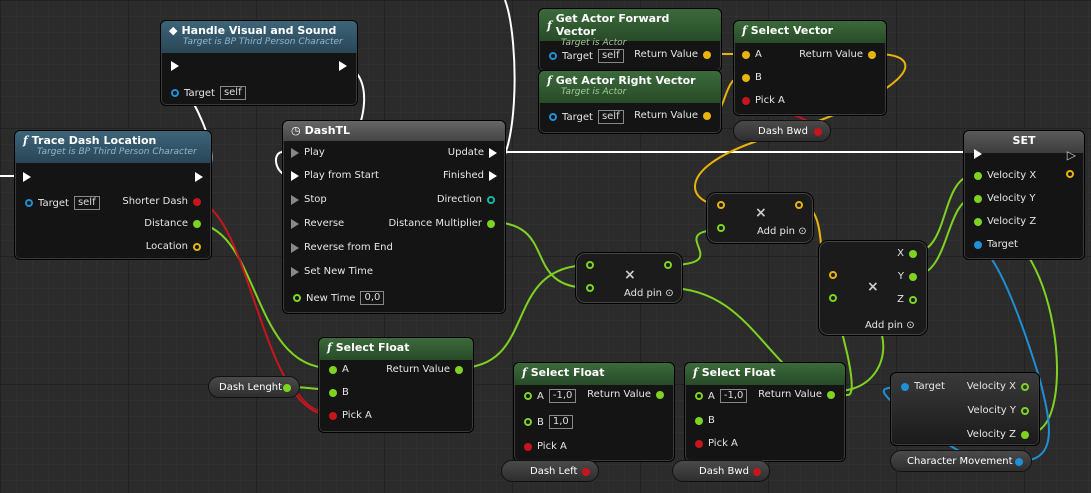  I want to click on b-value: 1,0, so click(560, 422).